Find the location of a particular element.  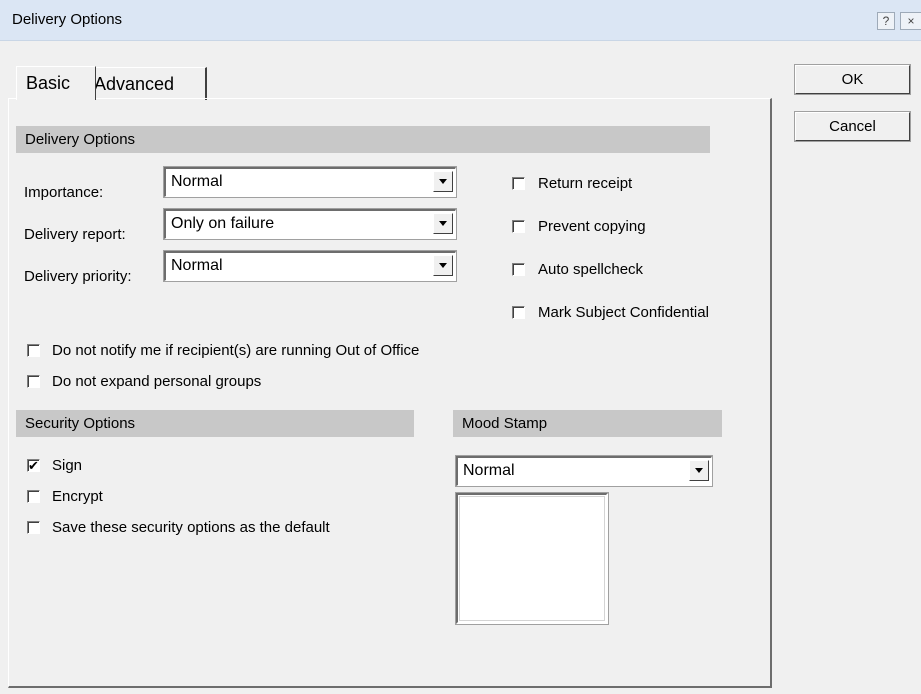

mark-confidential-label: Mark Subject Confidential is located at coordinates (623, 312).